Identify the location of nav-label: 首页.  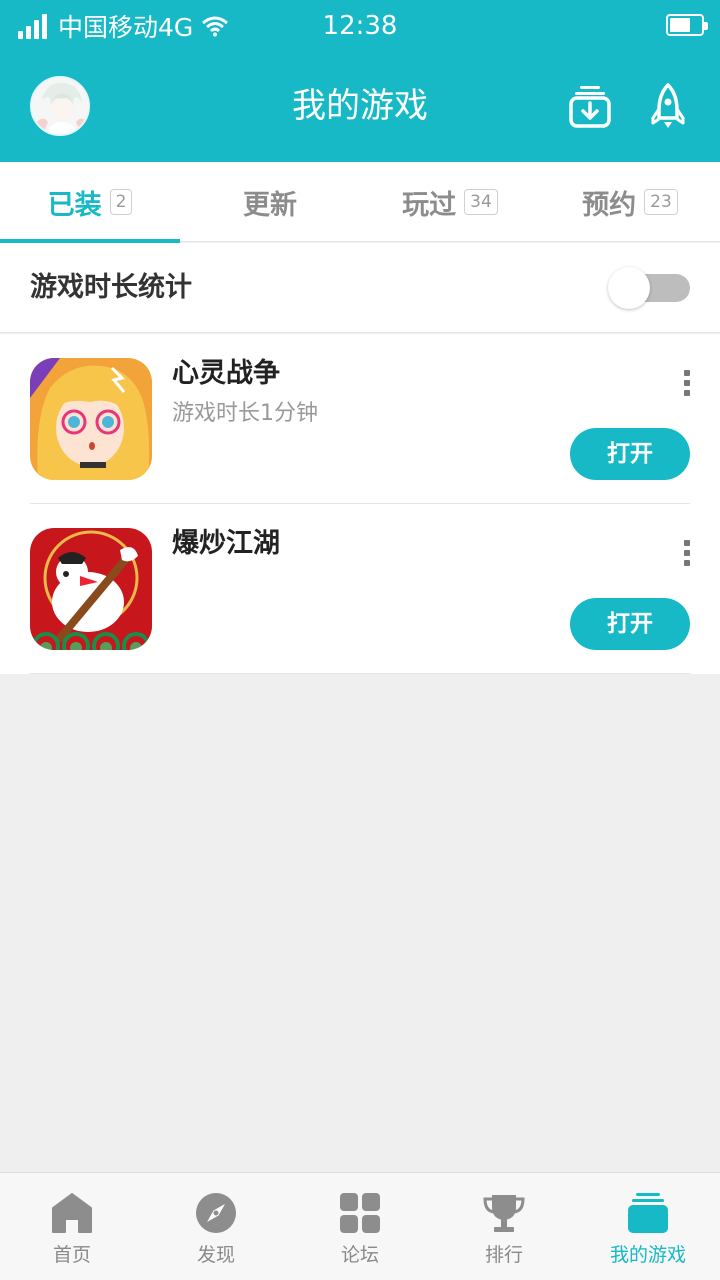
(71, 1255).